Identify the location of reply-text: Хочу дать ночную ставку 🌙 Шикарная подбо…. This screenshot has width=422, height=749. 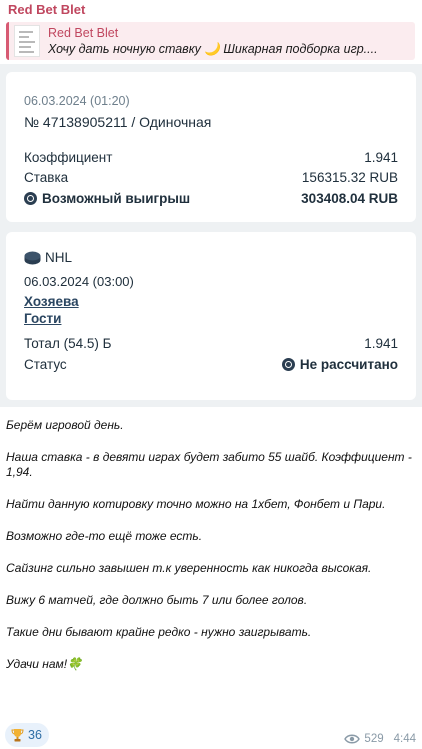
(213, 48).